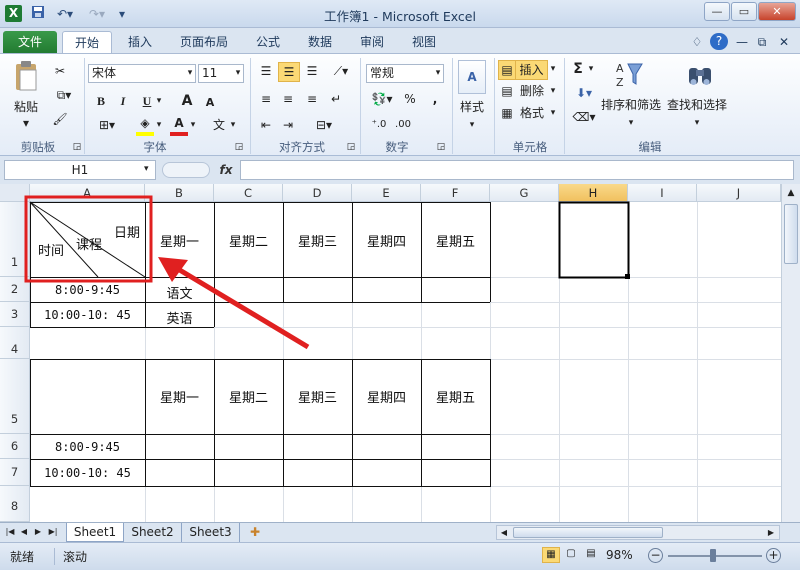 Image resolution: width=800 pixels, height=570 pixels. Describe the element at coordinates (101, 101) in the screenshot. I see `bold-button: B` at that location.